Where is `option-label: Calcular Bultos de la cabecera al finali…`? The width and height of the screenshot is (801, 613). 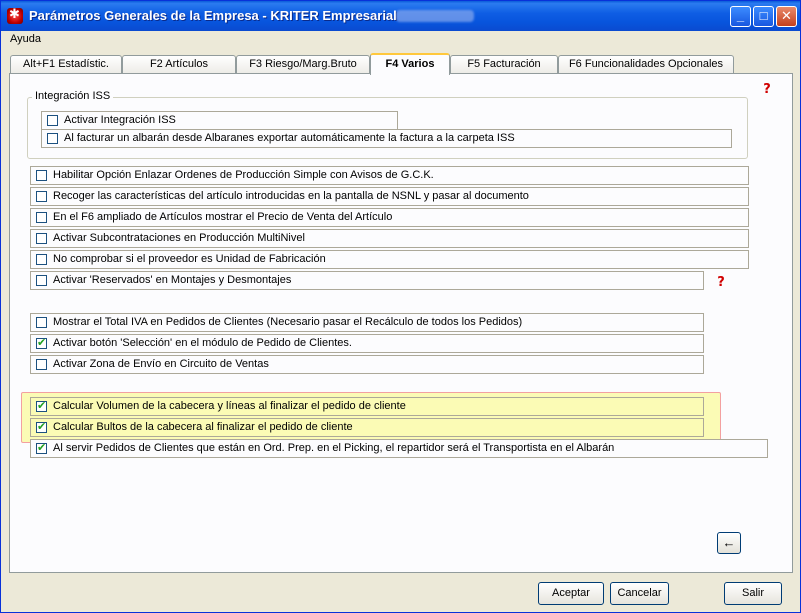
option-label: Calcular Bultos de la cabecera al finali… is located at coordinates (203, 427).